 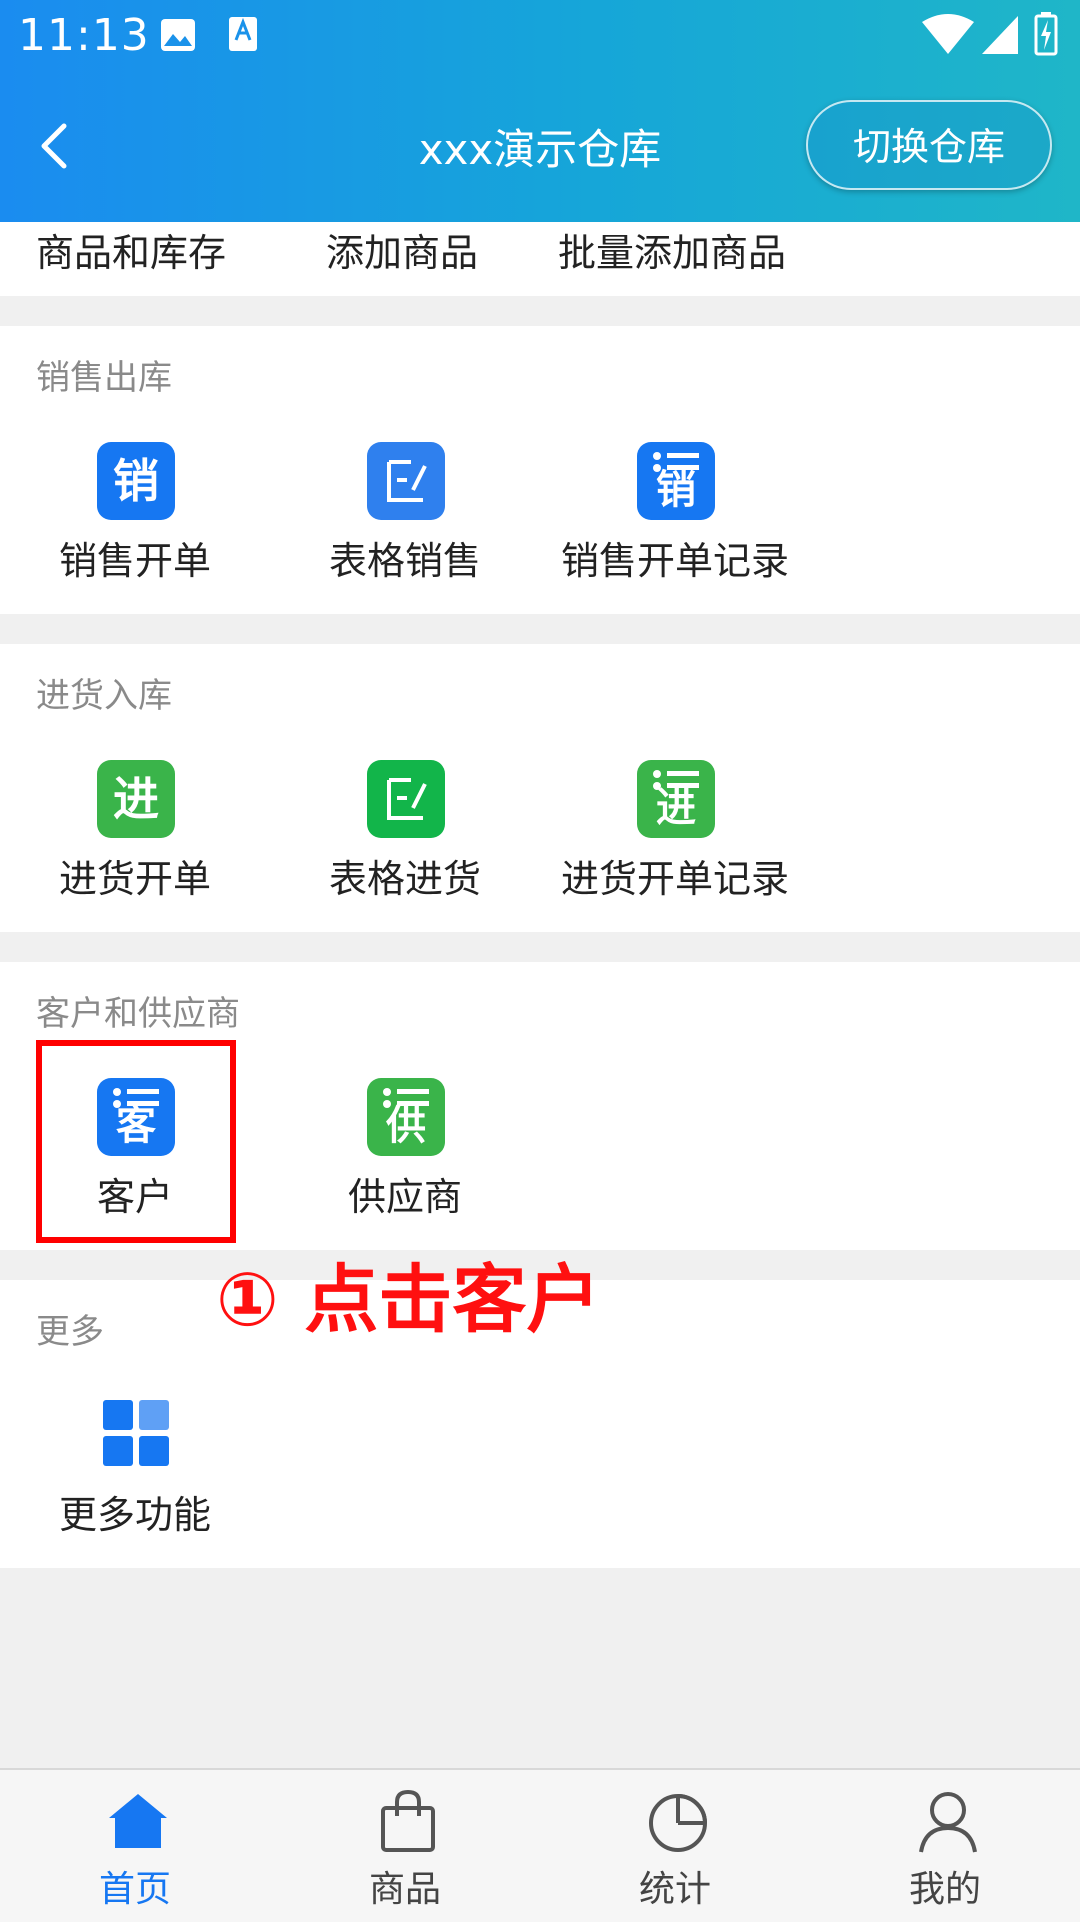 What do you see at coordinates (135, 522) in the screenshot?
I see `sales-order-item: 销 销售开单` at bounding box center [135, 522].